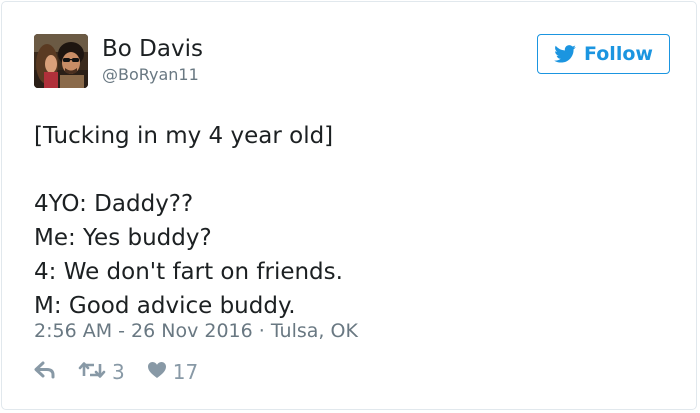  Describe the element at coordinates (114, 204) in the screenshot. I see `tweet-line: 4YO: Daddy??` at that location.